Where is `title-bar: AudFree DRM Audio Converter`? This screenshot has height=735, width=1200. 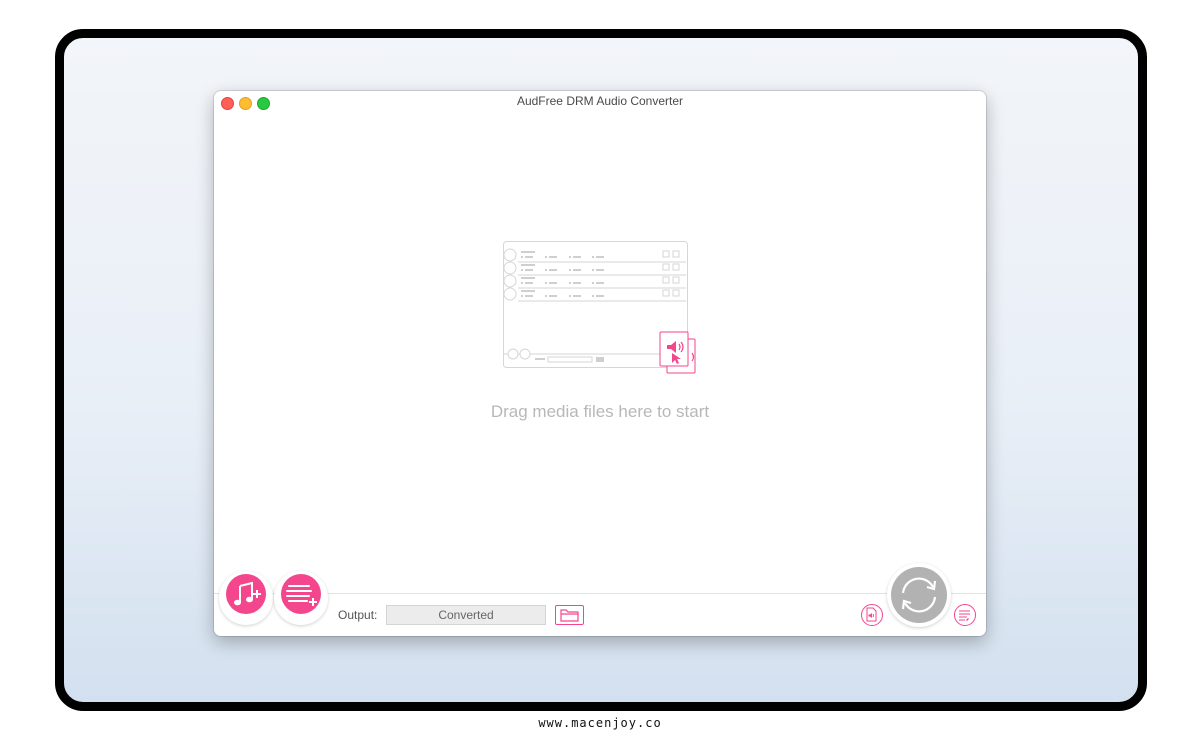 title-bar: AudFree DRM Audio Converter is located at coordinates (600, 101).